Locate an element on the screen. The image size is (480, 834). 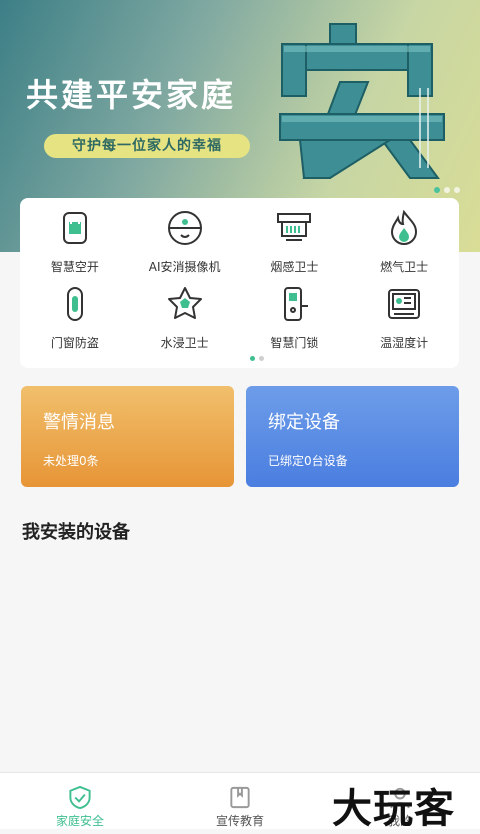
watermark-logo: 大玩客 is located at coordinates (393, 808).